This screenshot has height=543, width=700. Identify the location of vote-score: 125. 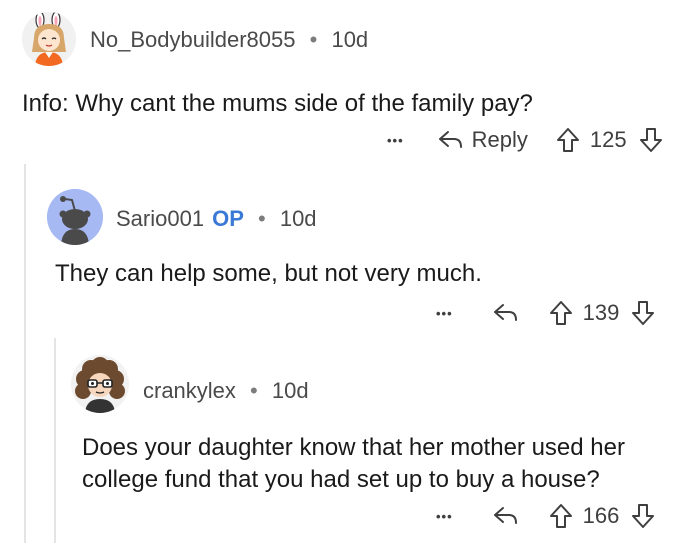
(608, 139).